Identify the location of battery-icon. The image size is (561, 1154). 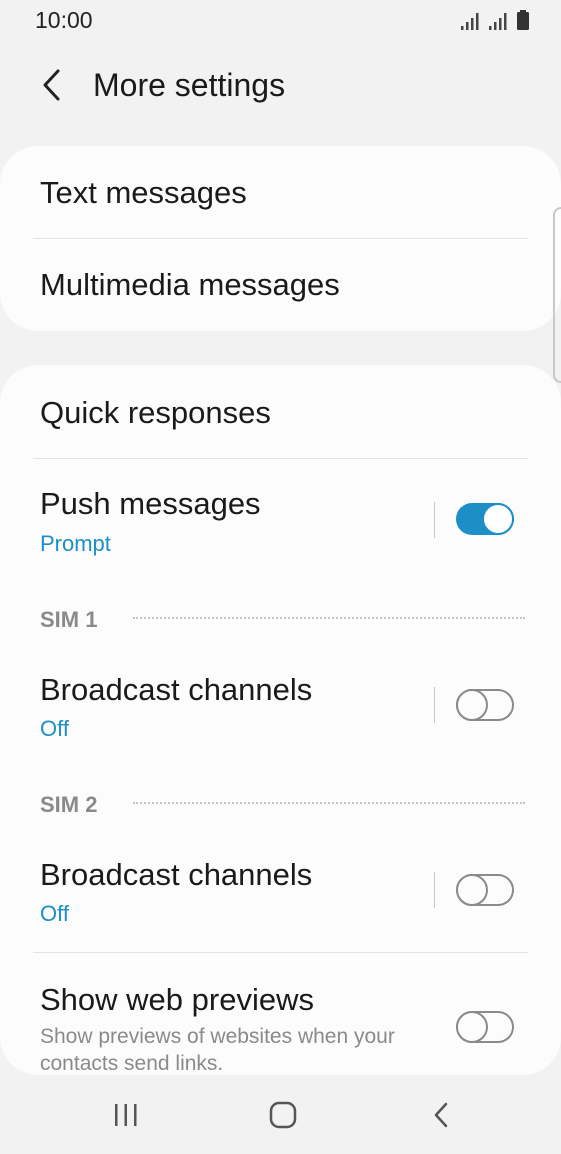
(523, 20).